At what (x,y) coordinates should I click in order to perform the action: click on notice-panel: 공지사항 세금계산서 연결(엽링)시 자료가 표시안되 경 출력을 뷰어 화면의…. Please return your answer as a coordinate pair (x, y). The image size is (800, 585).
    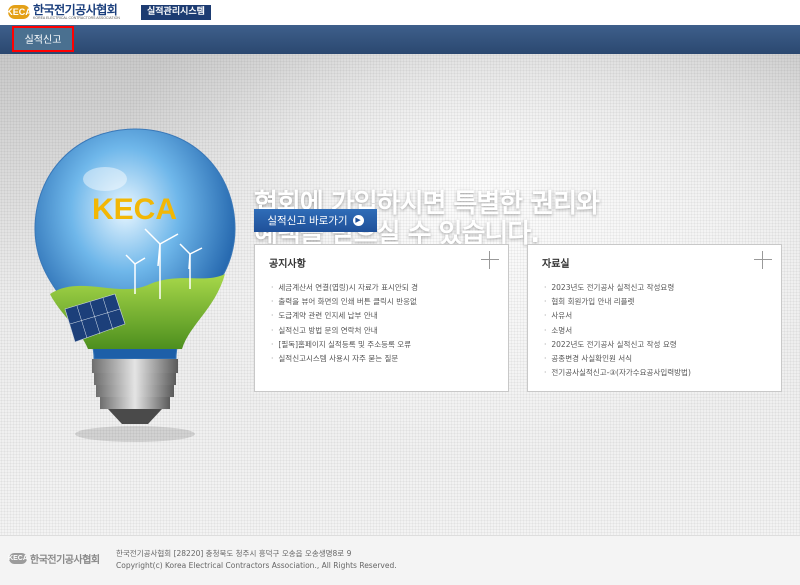
    Looking at the image, I should click on (381, 318).